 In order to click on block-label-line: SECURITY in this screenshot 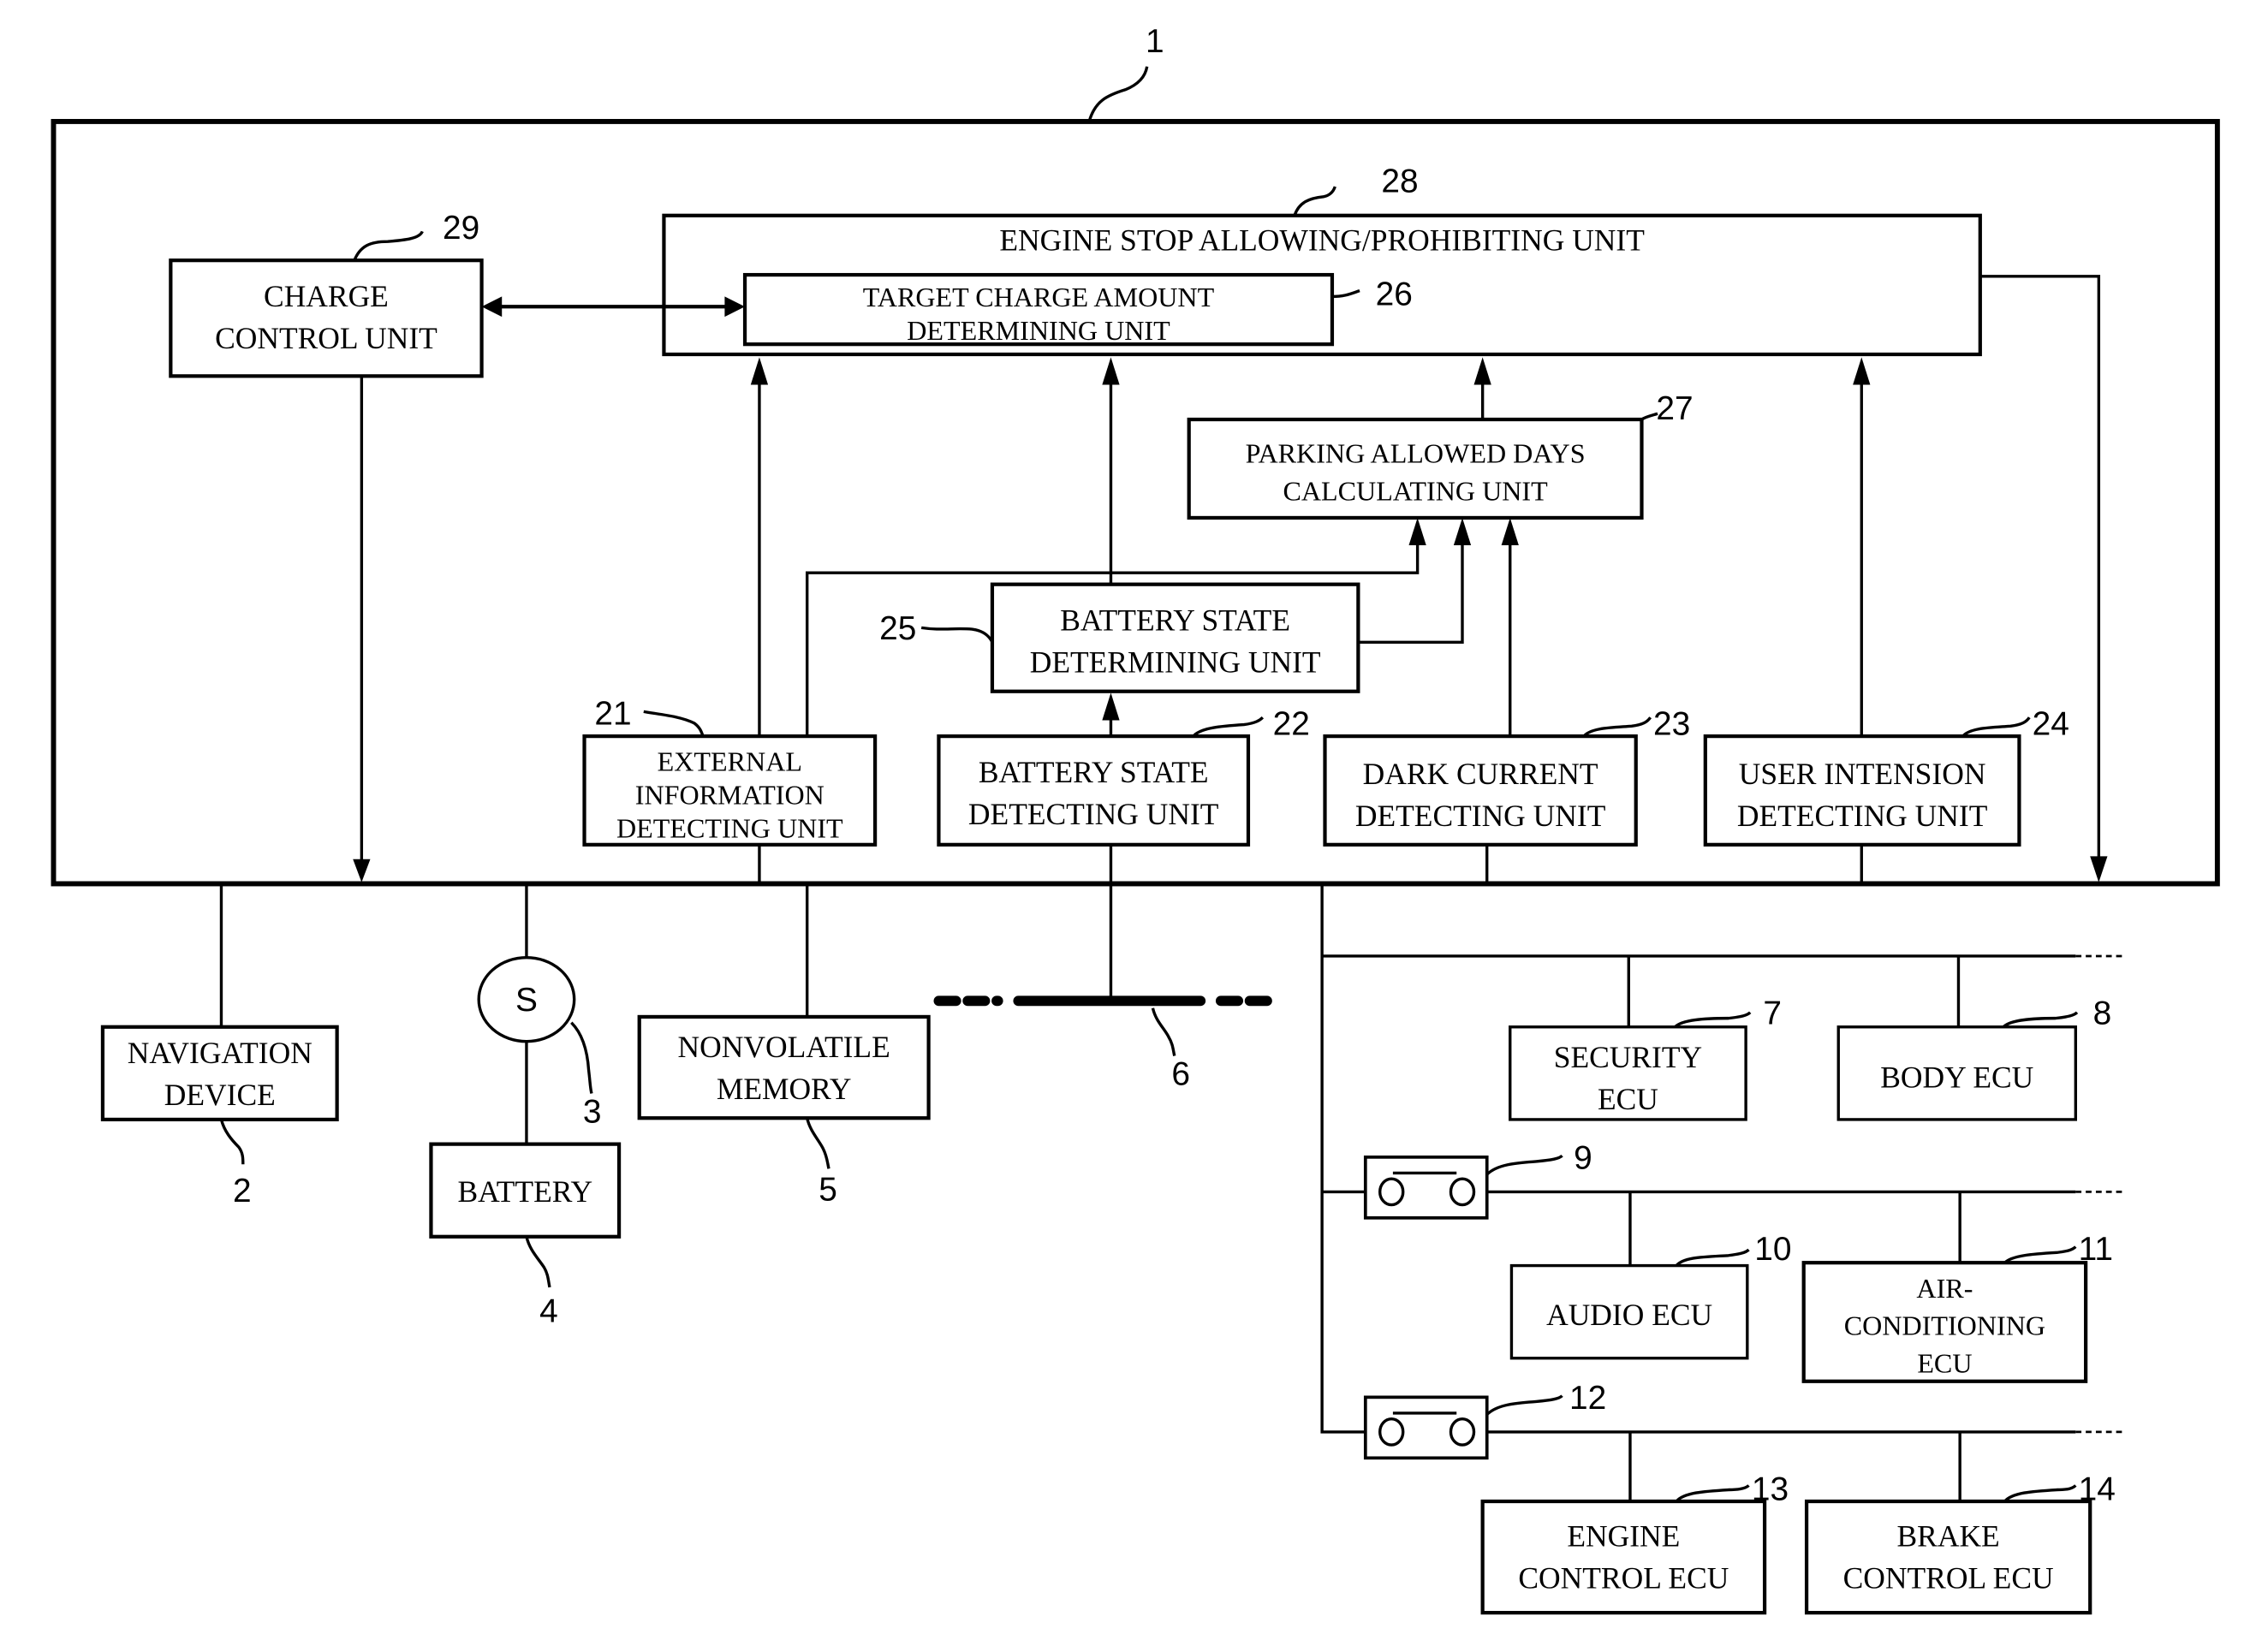, I will do `click(1628, 1057)`.